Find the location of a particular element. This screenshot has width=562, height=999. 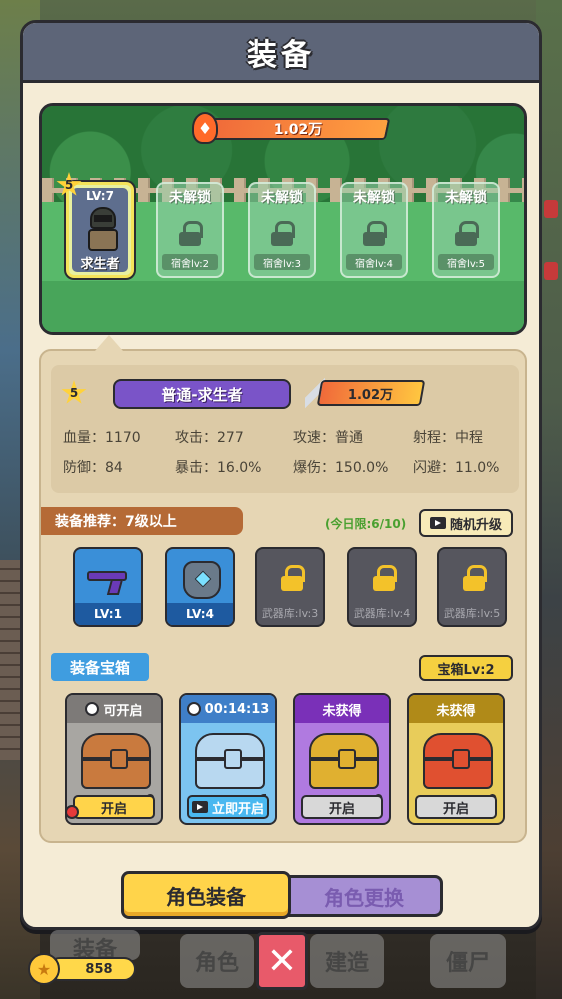

coin-counter: ★ 858 is located at coordinates (83, 969).